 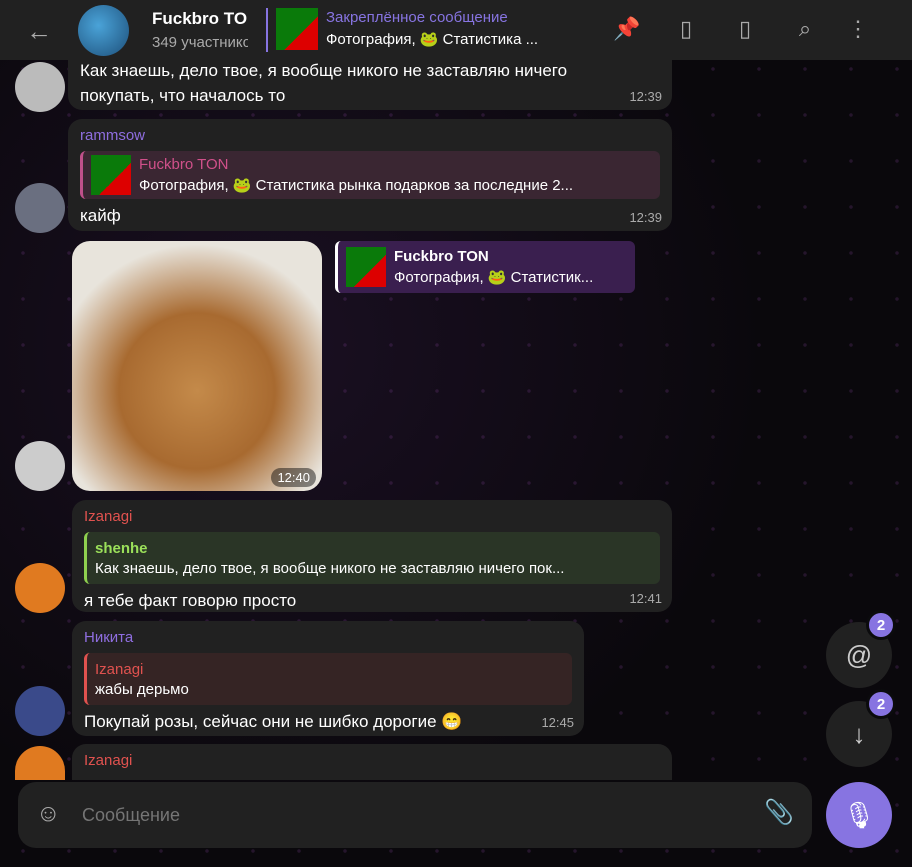 I want to click on reply-name: Izanagi, so click(x=119, y=669).